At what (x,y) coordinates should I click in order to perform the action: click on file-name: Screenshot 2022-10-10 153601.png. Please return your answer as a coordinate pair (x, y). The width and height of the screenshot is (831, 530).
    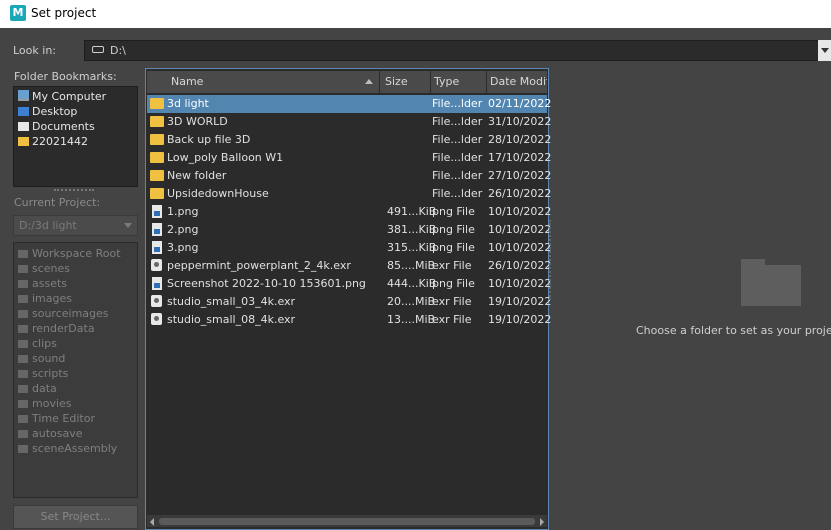
    Looking at the image, I should click on (266, 283).